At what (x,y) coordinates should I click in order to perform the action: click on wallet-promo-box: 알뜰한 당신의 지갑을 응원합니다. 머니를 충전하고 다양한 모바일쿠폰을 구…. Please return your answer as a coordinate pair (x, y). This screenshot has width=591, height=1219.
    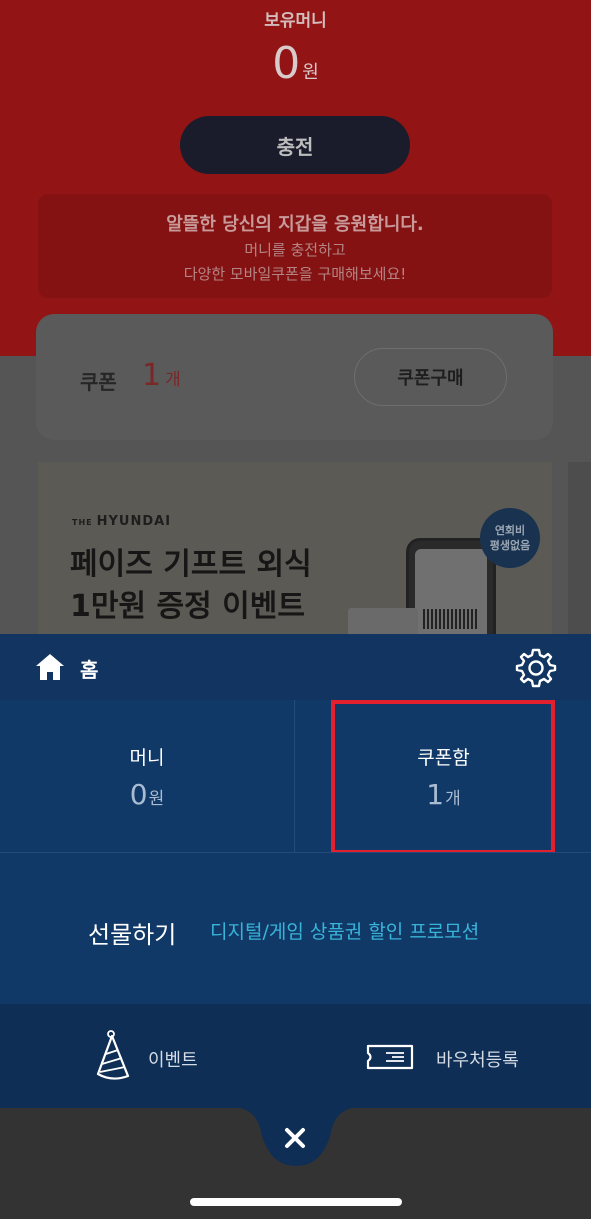
    Looking at the image, I should click on (295, 246).